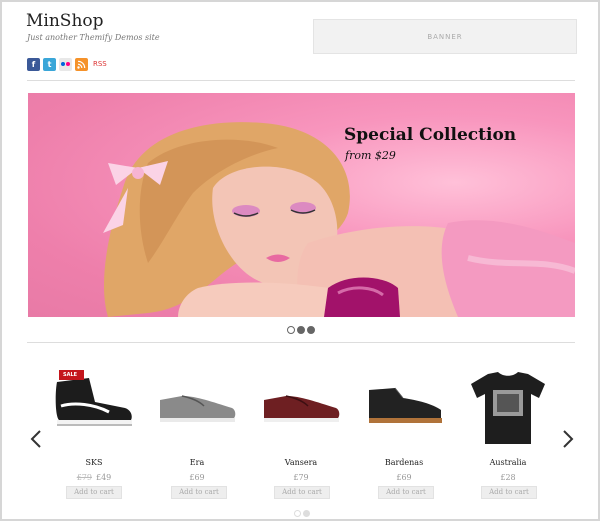 The image size is (600, 521). Describe the element at coordinates (445, 36) in the screenshot. I see `banner-ad: BANNER` at that location.